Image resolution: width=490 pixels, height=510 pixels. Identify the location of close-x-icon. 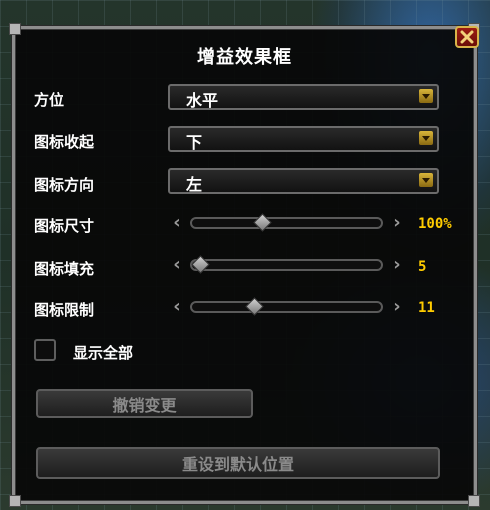
(467, 37).